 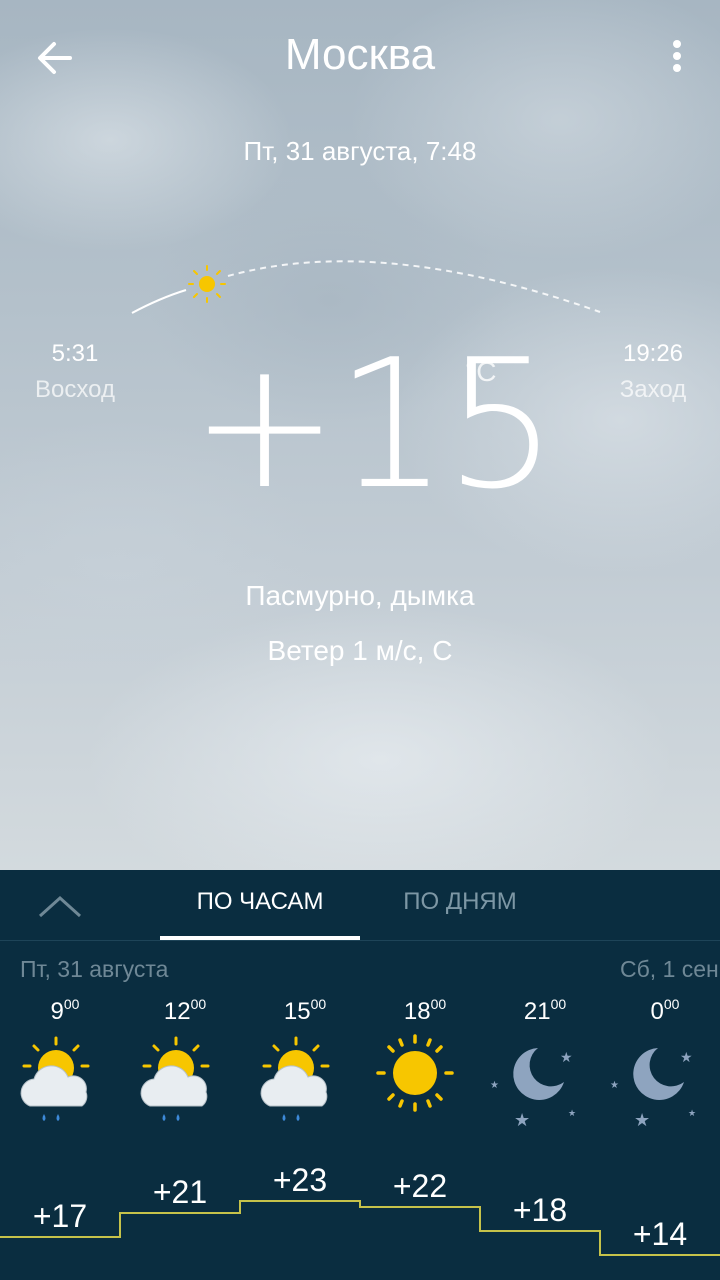 What do you see at coordinates (460, 902) in the screenshot?
I see `tab-daily: ПО ДНЯМ` at bounding box center [460, 902].